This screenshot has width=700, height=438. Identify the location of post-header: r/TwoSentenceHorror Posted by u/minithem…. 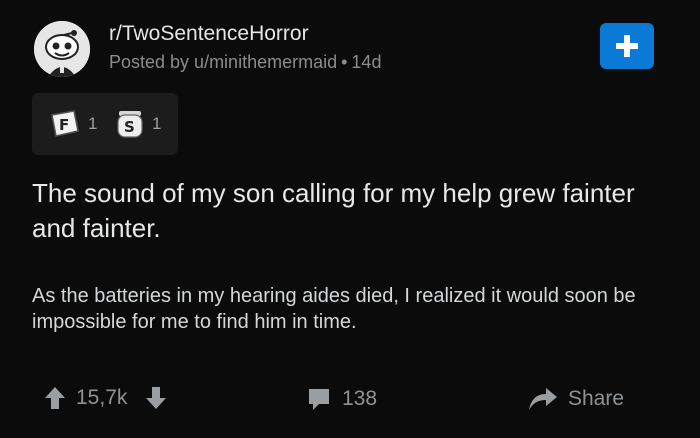
(354, 48).